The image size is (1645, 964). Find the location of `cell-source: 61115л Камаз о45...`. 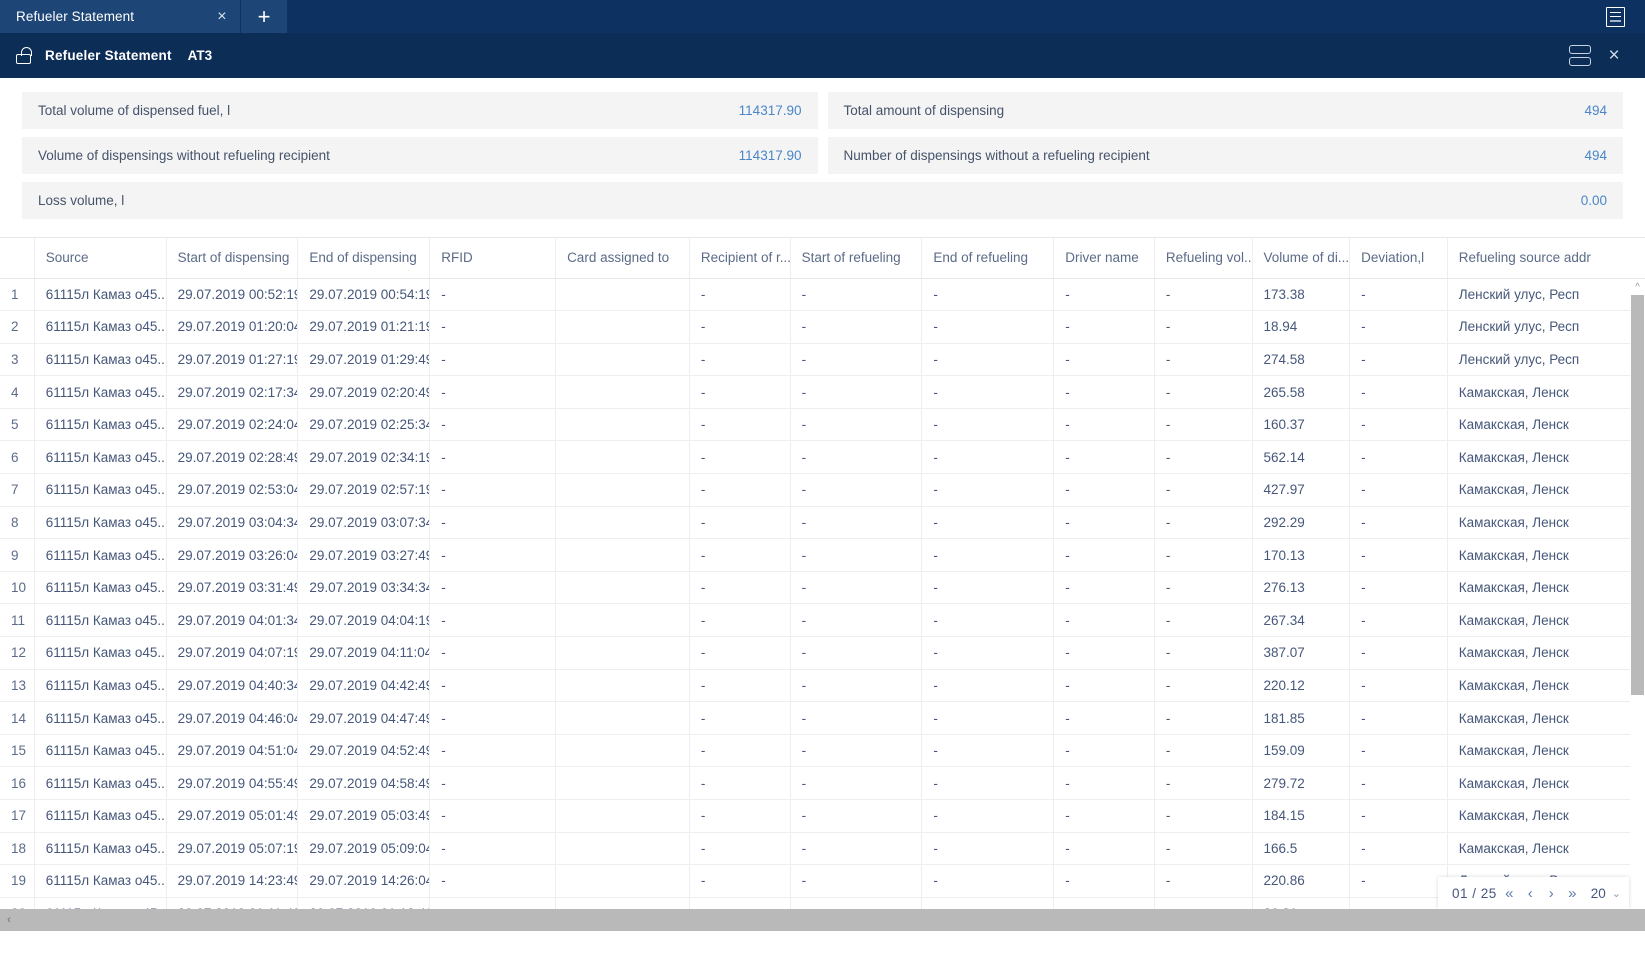

cell-source: 61115л Камаз о45... is located at coordinates (100, 360).